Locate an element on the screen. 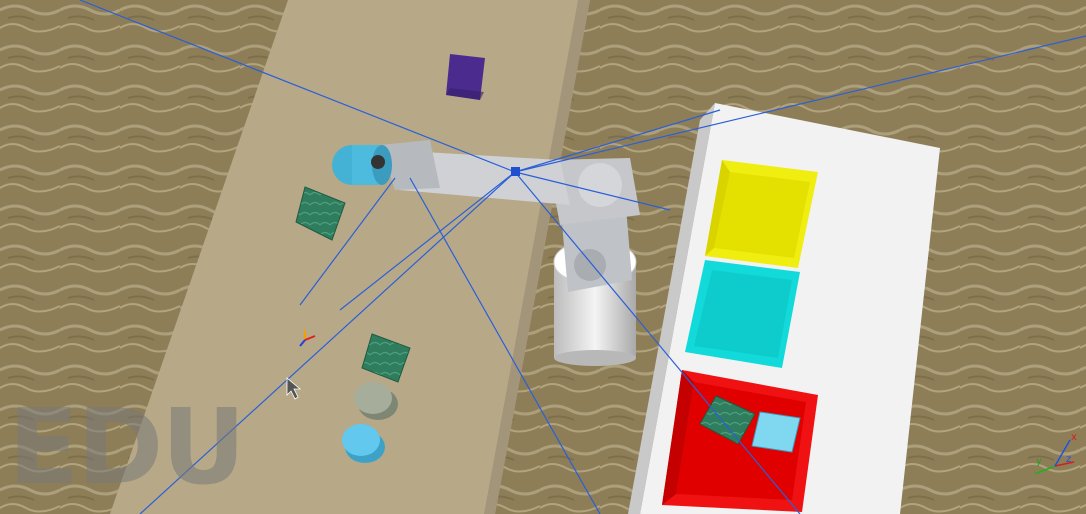 The image size is (1086, 514). purple-cube is located at coordinates (465, 77).